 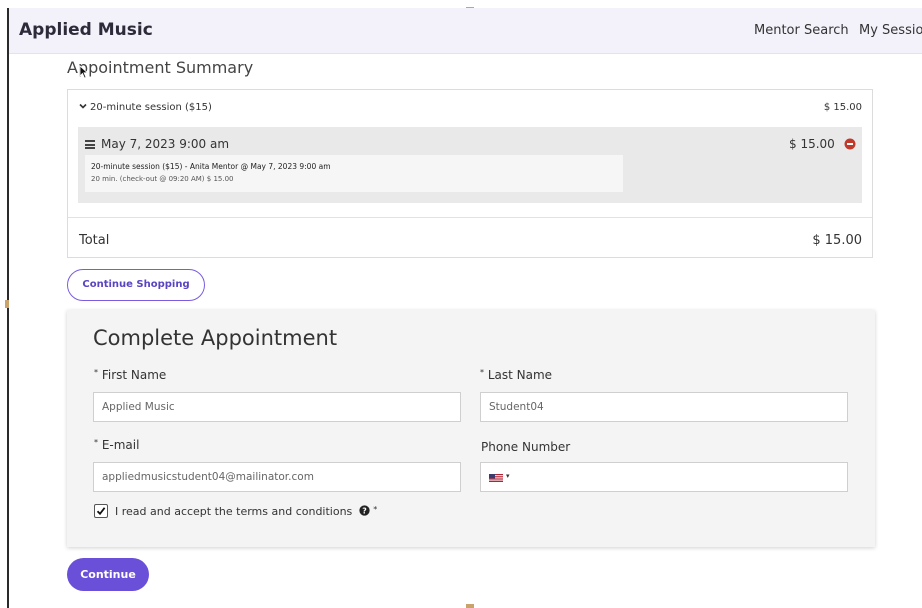 I want to click on appointment-price: $ 15.00, so click(x=812, y=144).